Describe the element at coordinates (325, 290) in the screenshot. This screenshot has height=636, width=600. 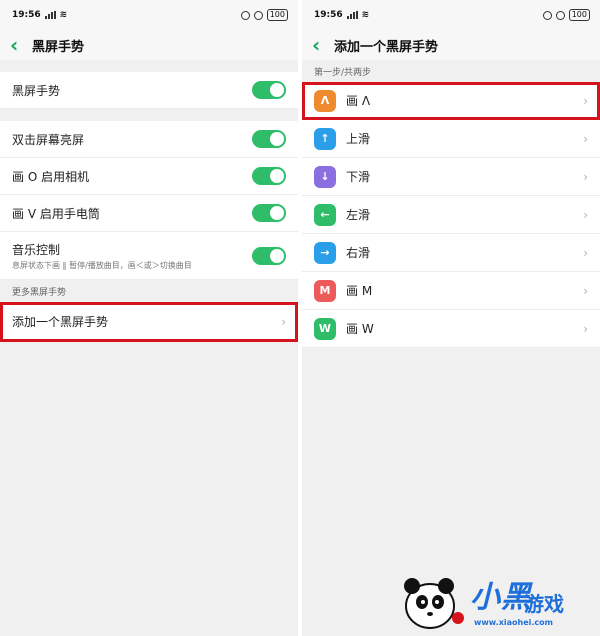
I see `letter-m-icon: M` at that location.